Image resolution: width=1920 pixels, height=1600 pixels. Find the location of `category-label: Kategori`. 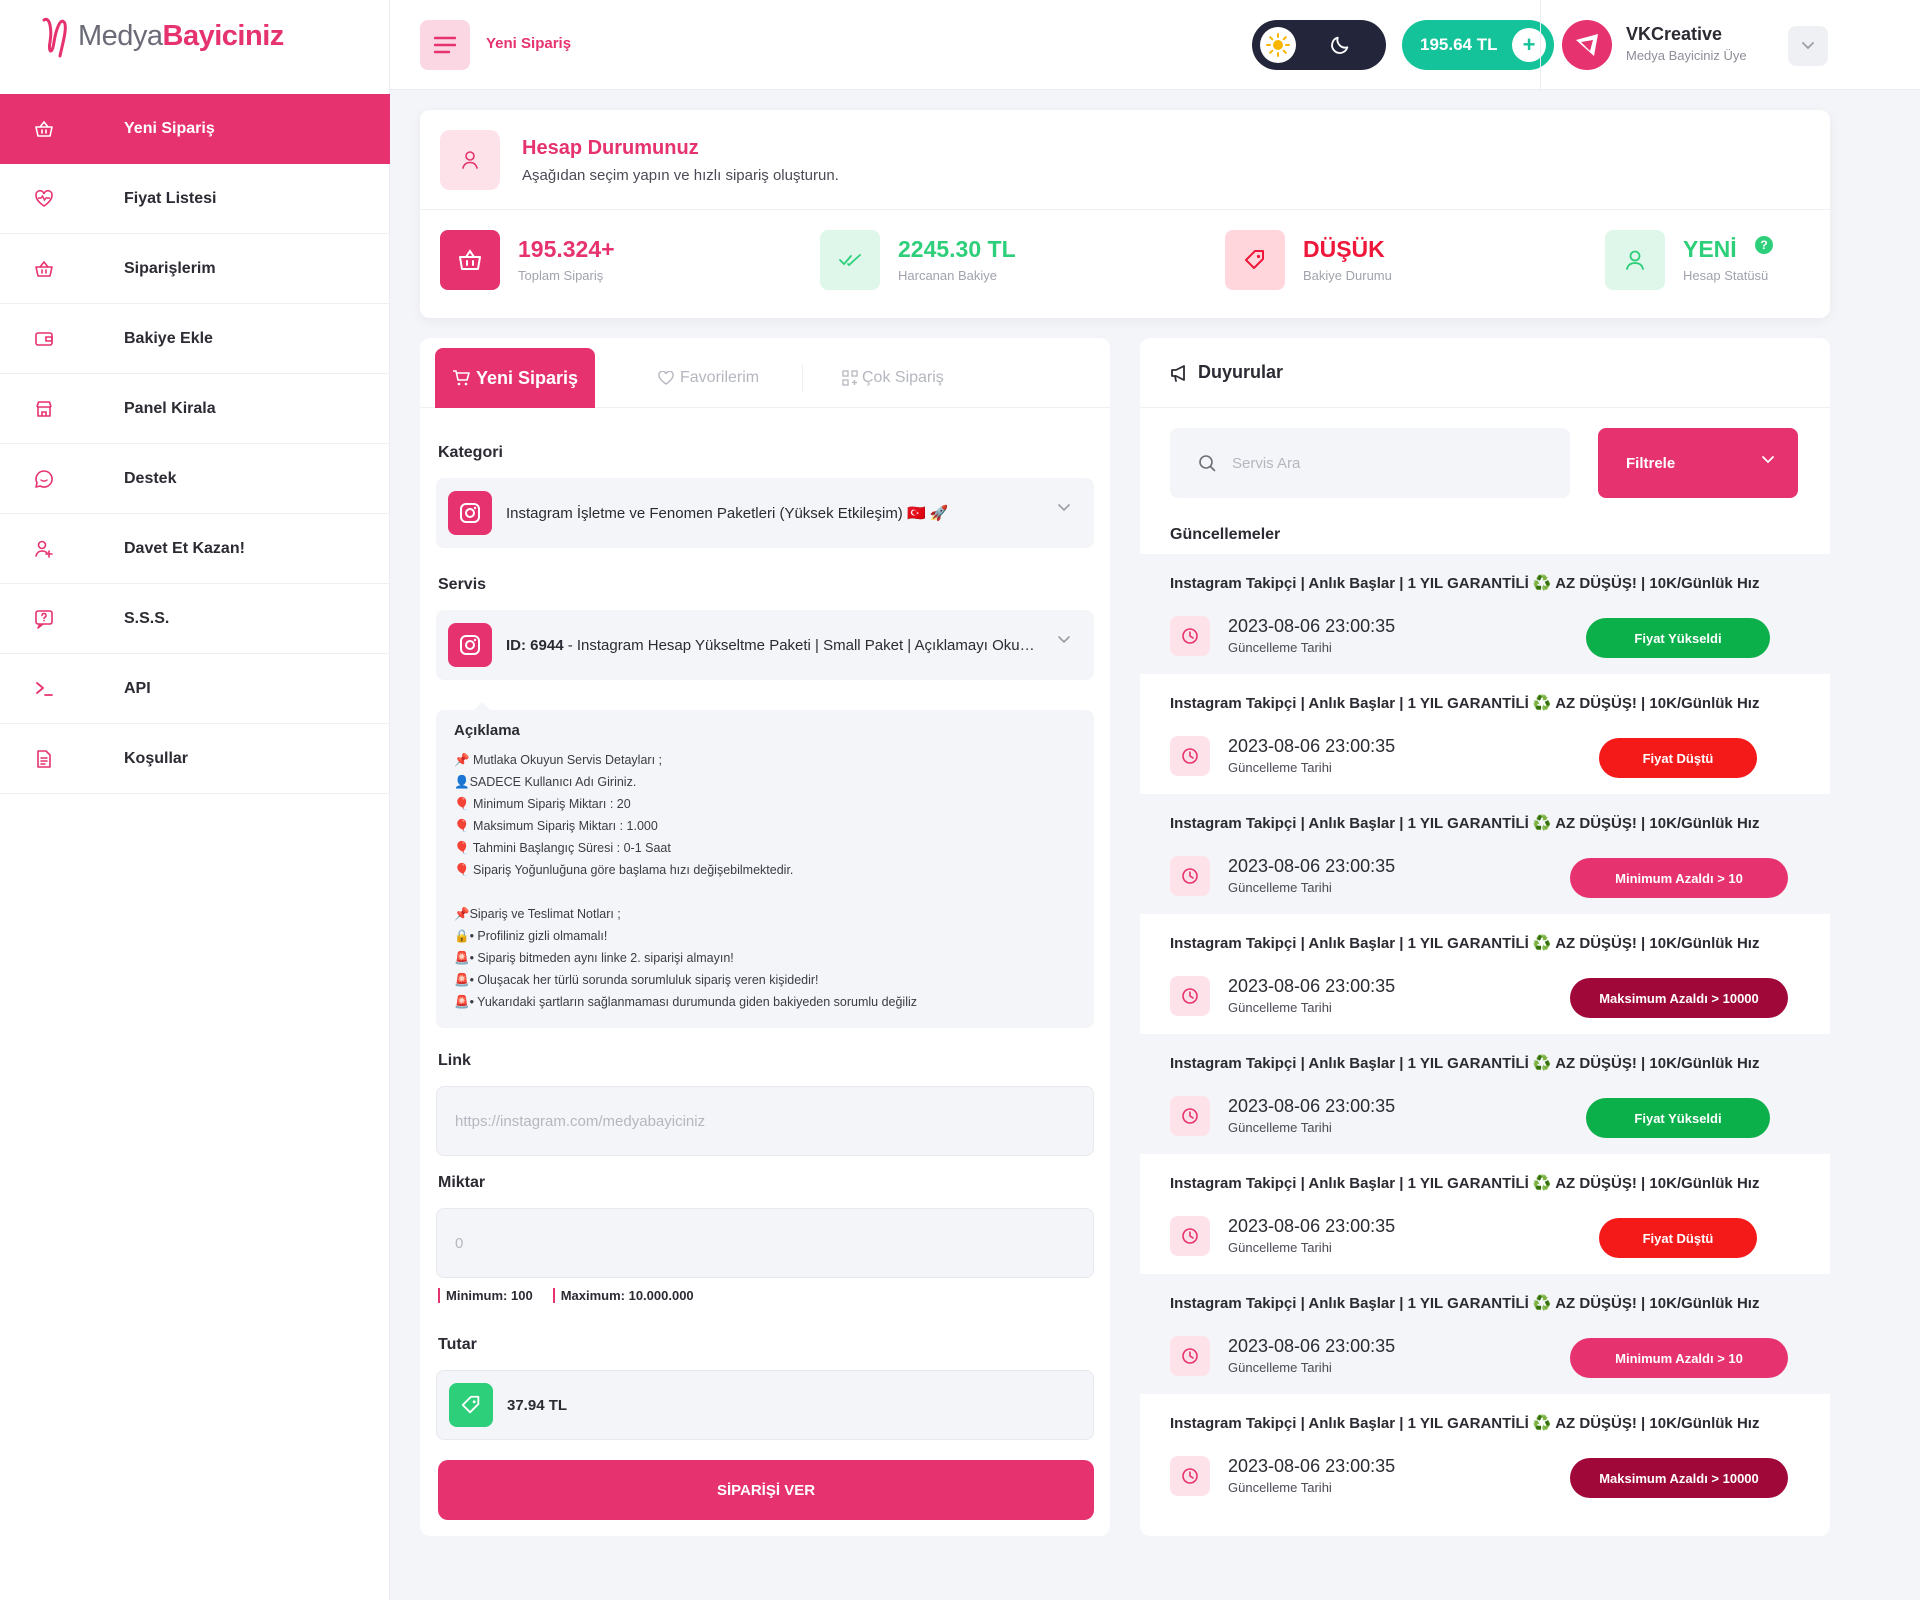

category-label: Kategori is located at coordinates (470, 452).